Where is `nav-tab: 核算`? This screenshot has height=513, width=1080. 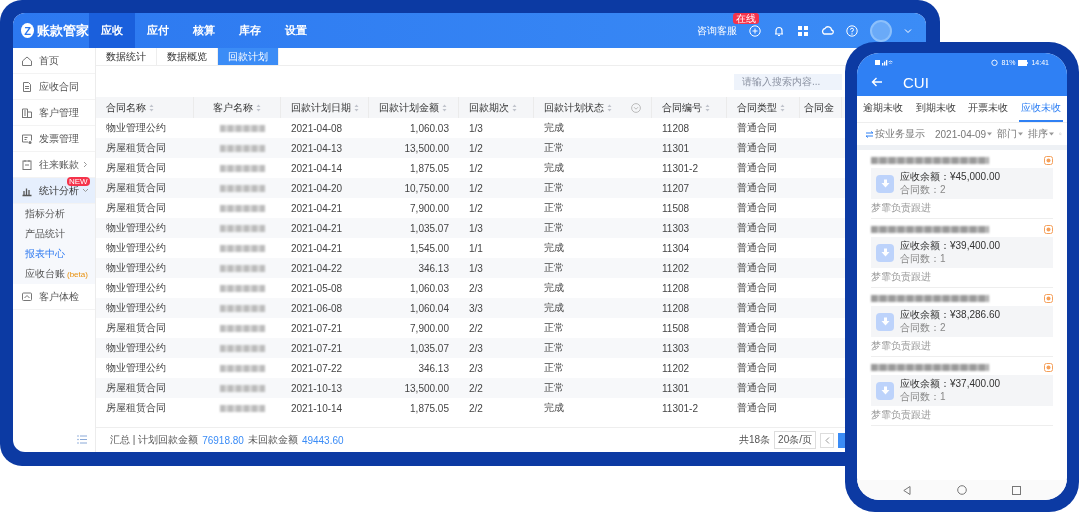 nav-tab: 核算 is located at coordinates (204, 30).